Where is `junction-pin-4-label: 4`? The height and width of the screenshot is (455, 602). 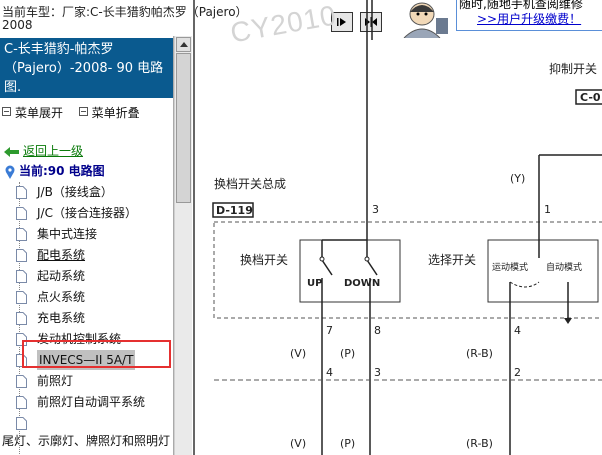
junction-pin-4-label: 4 is located at coordinates (329, 372).